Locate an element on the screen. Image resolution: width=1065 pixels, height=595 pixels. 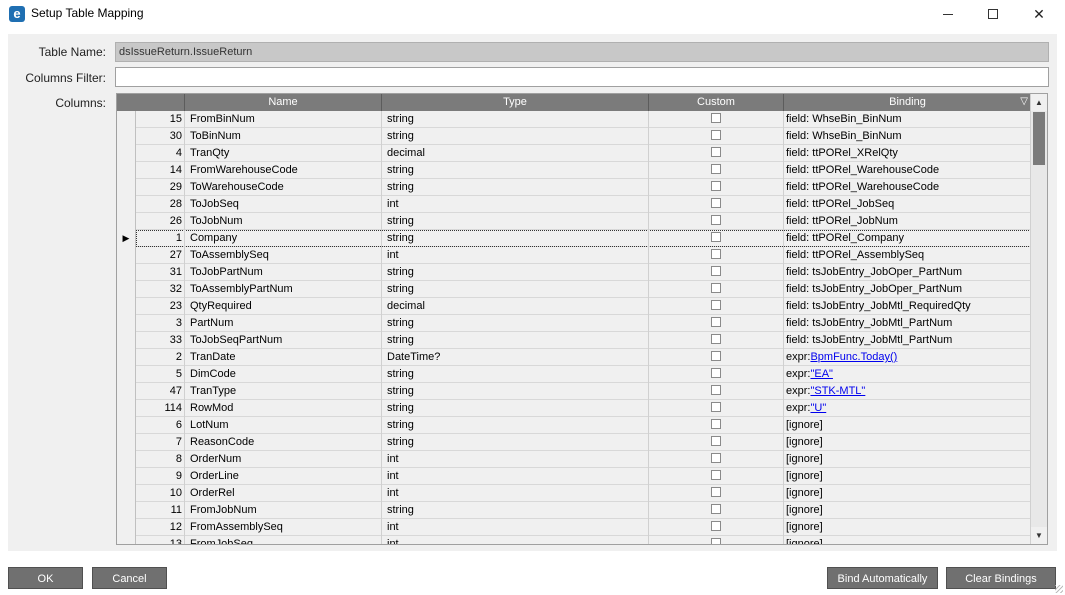
table-row: 12 FromAssemblySeq int [ignore] is located at coordinates (574, 527).